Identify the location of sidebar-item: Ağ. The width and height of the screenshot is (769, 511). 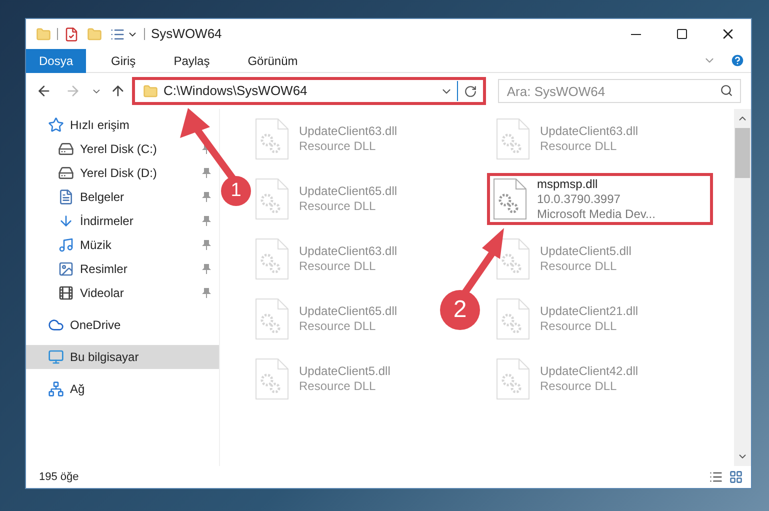
(122, 389).